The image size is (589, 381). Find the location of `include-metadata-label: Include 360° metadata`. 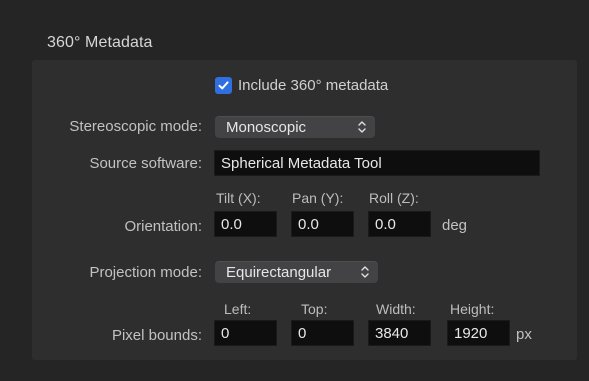

include-metadata-label: Include 360° metadata is located at coordinates (313, 85).